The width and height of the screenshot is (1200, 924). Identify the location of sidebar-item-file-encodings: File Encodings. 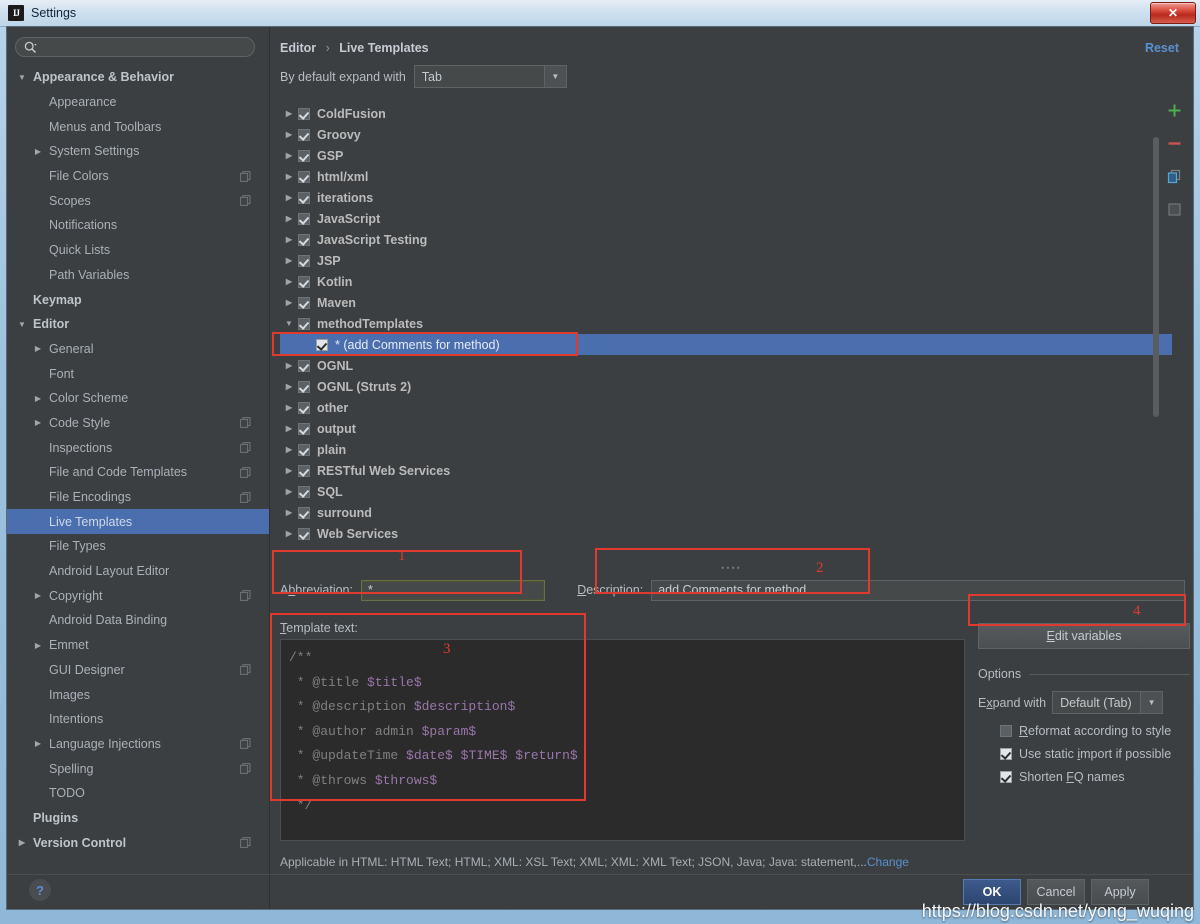
(138, 497).